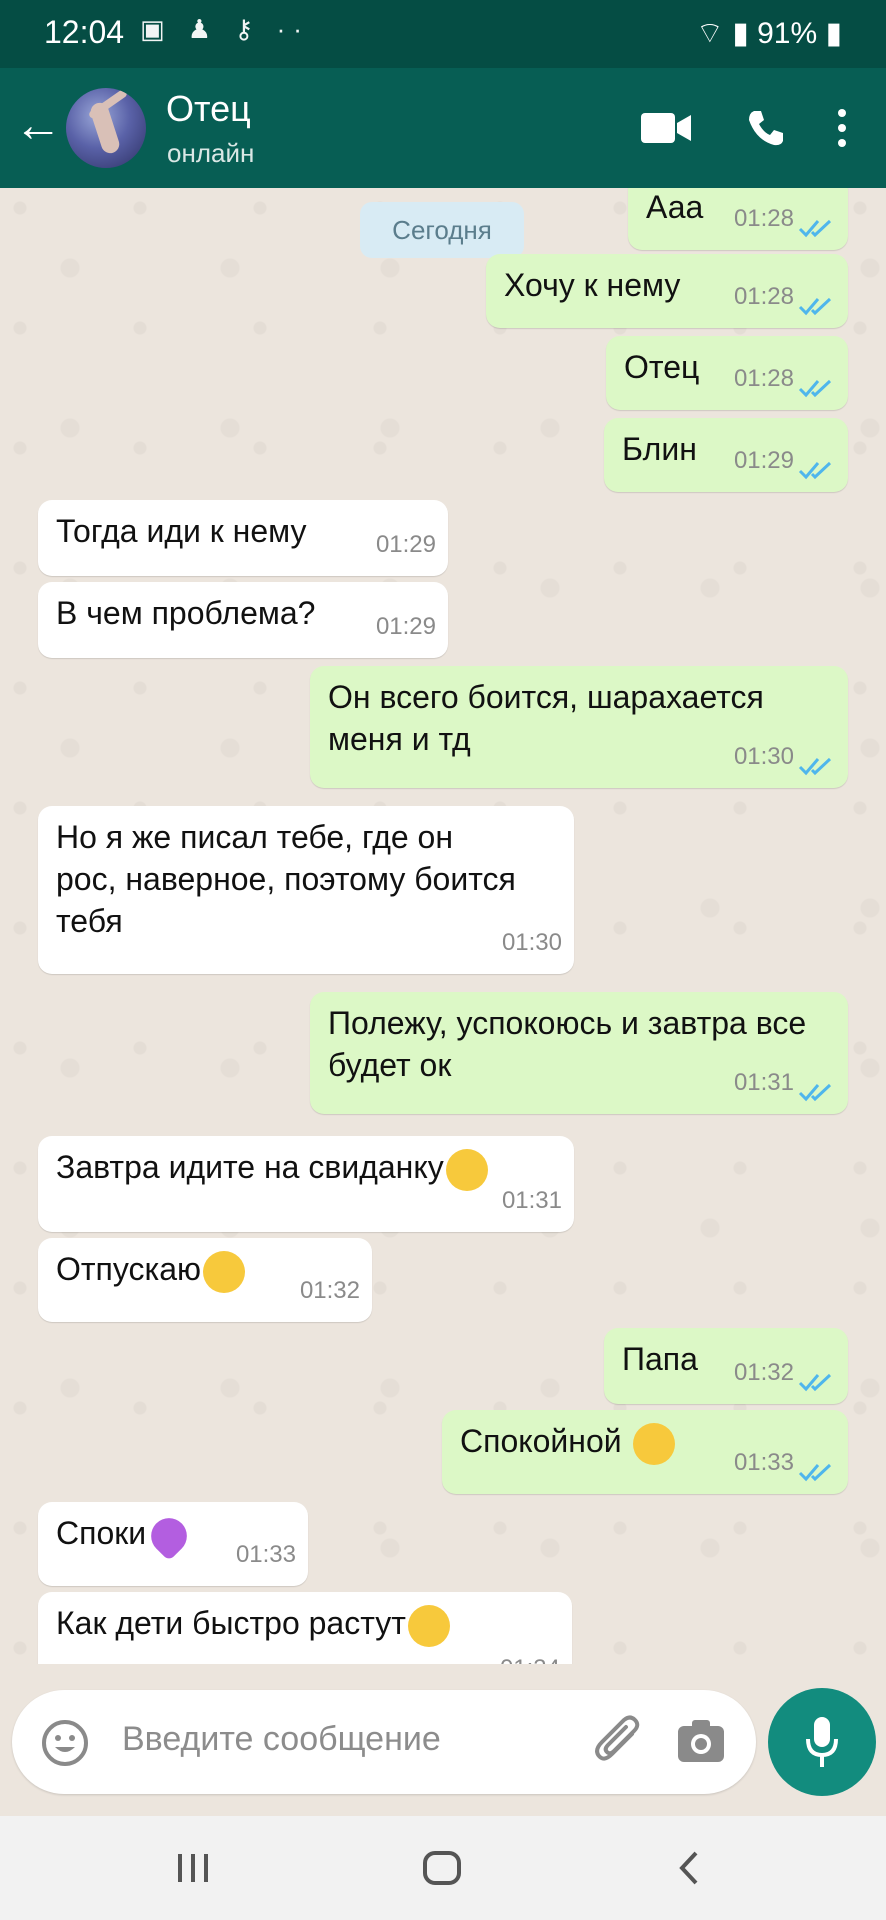 The height and width of the screenshot is (1920, 886). What do you see at coordinates (211, 153) in the screenshot?
I see `contact-status: онлайн` at bounding box center [211, 153].